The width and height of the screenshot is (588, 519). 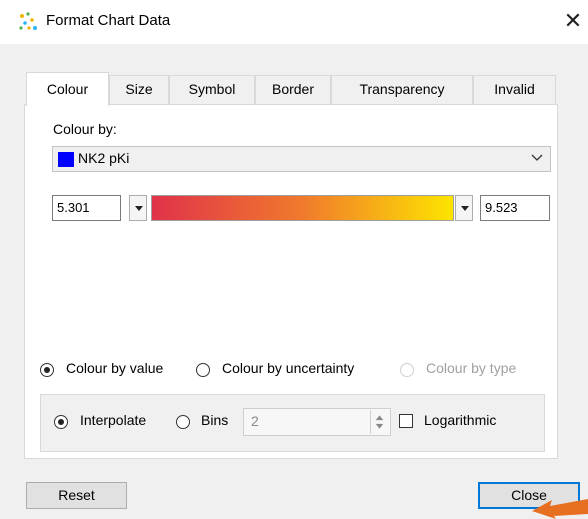 I want to click on tab-colour: Colour, so click(x=67, y=89).